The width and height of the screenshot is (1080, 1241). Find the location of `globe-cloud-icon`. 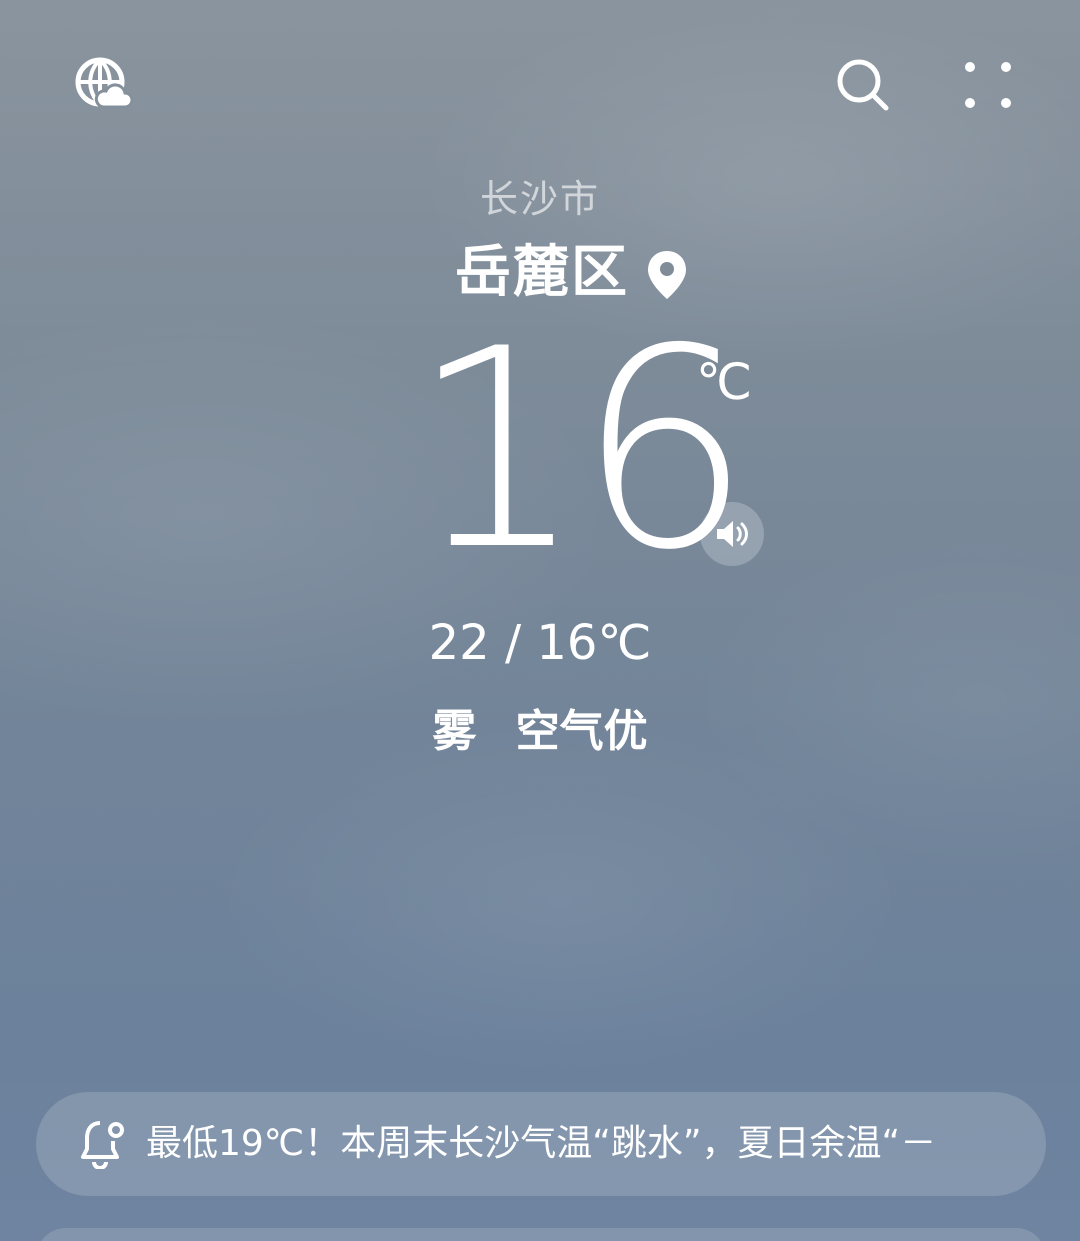

globe-cloud-icon is located at coordinates (104, 83).